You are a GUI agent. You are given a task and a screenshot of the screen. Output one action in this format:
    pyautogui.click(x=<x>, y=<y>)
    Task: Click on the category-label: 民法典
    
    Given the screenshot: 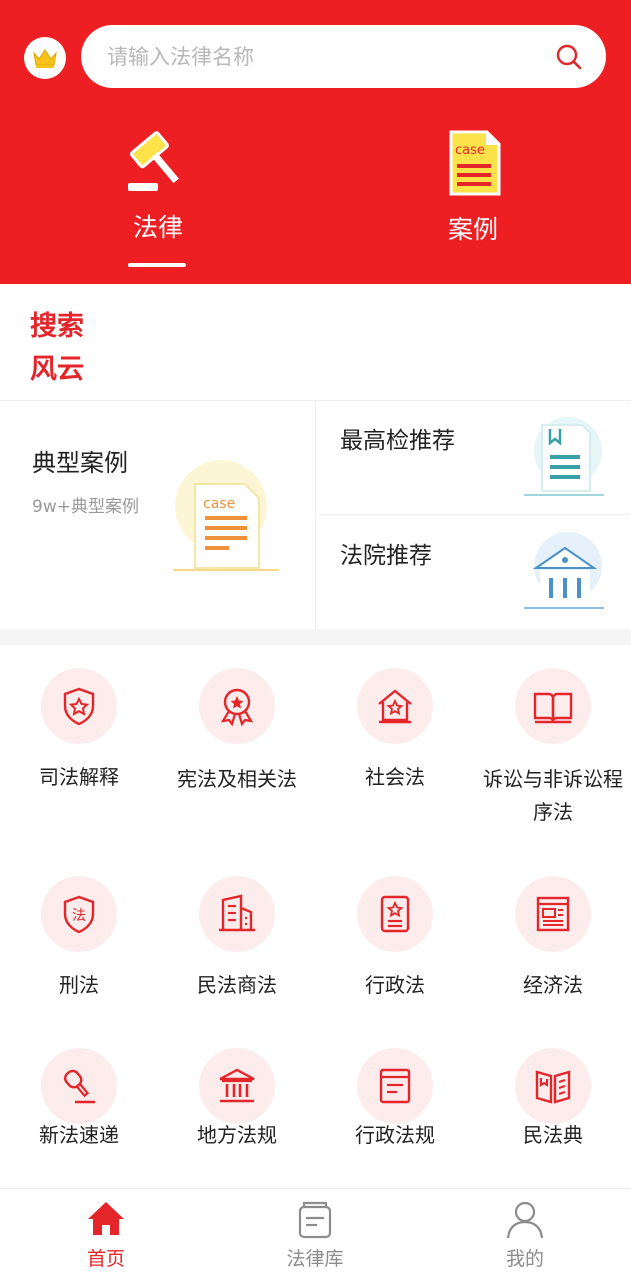 What is the action you would take?
    pyautogui.click(x=553, y=1135)
    